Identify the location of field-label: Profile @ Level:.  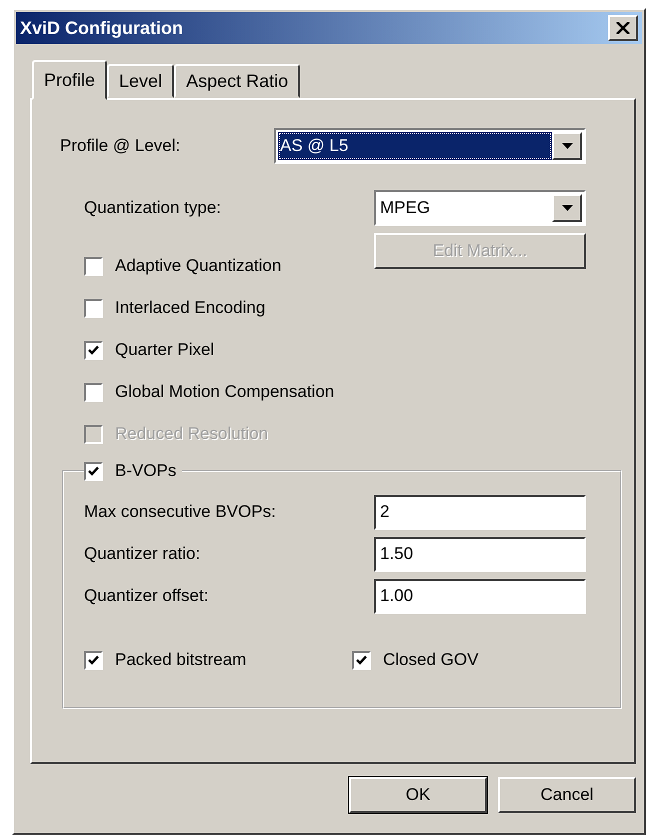
(121, 146).